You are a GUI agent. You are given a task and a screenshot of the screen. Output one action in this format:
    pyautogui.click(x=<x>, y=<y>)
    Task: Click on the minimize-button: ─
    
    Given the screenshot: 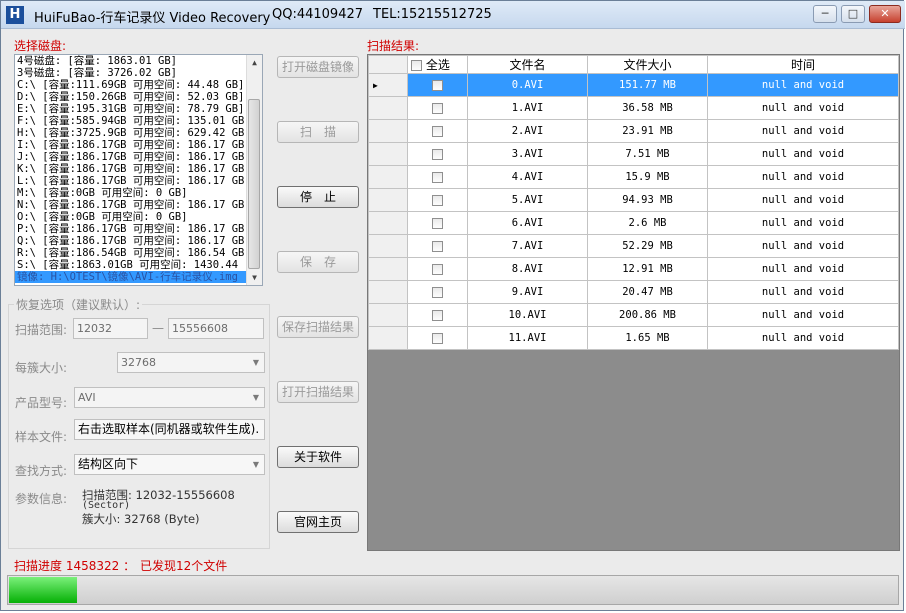 What is the action you would take?
    pyautogui.click(x=825, y=14)
    